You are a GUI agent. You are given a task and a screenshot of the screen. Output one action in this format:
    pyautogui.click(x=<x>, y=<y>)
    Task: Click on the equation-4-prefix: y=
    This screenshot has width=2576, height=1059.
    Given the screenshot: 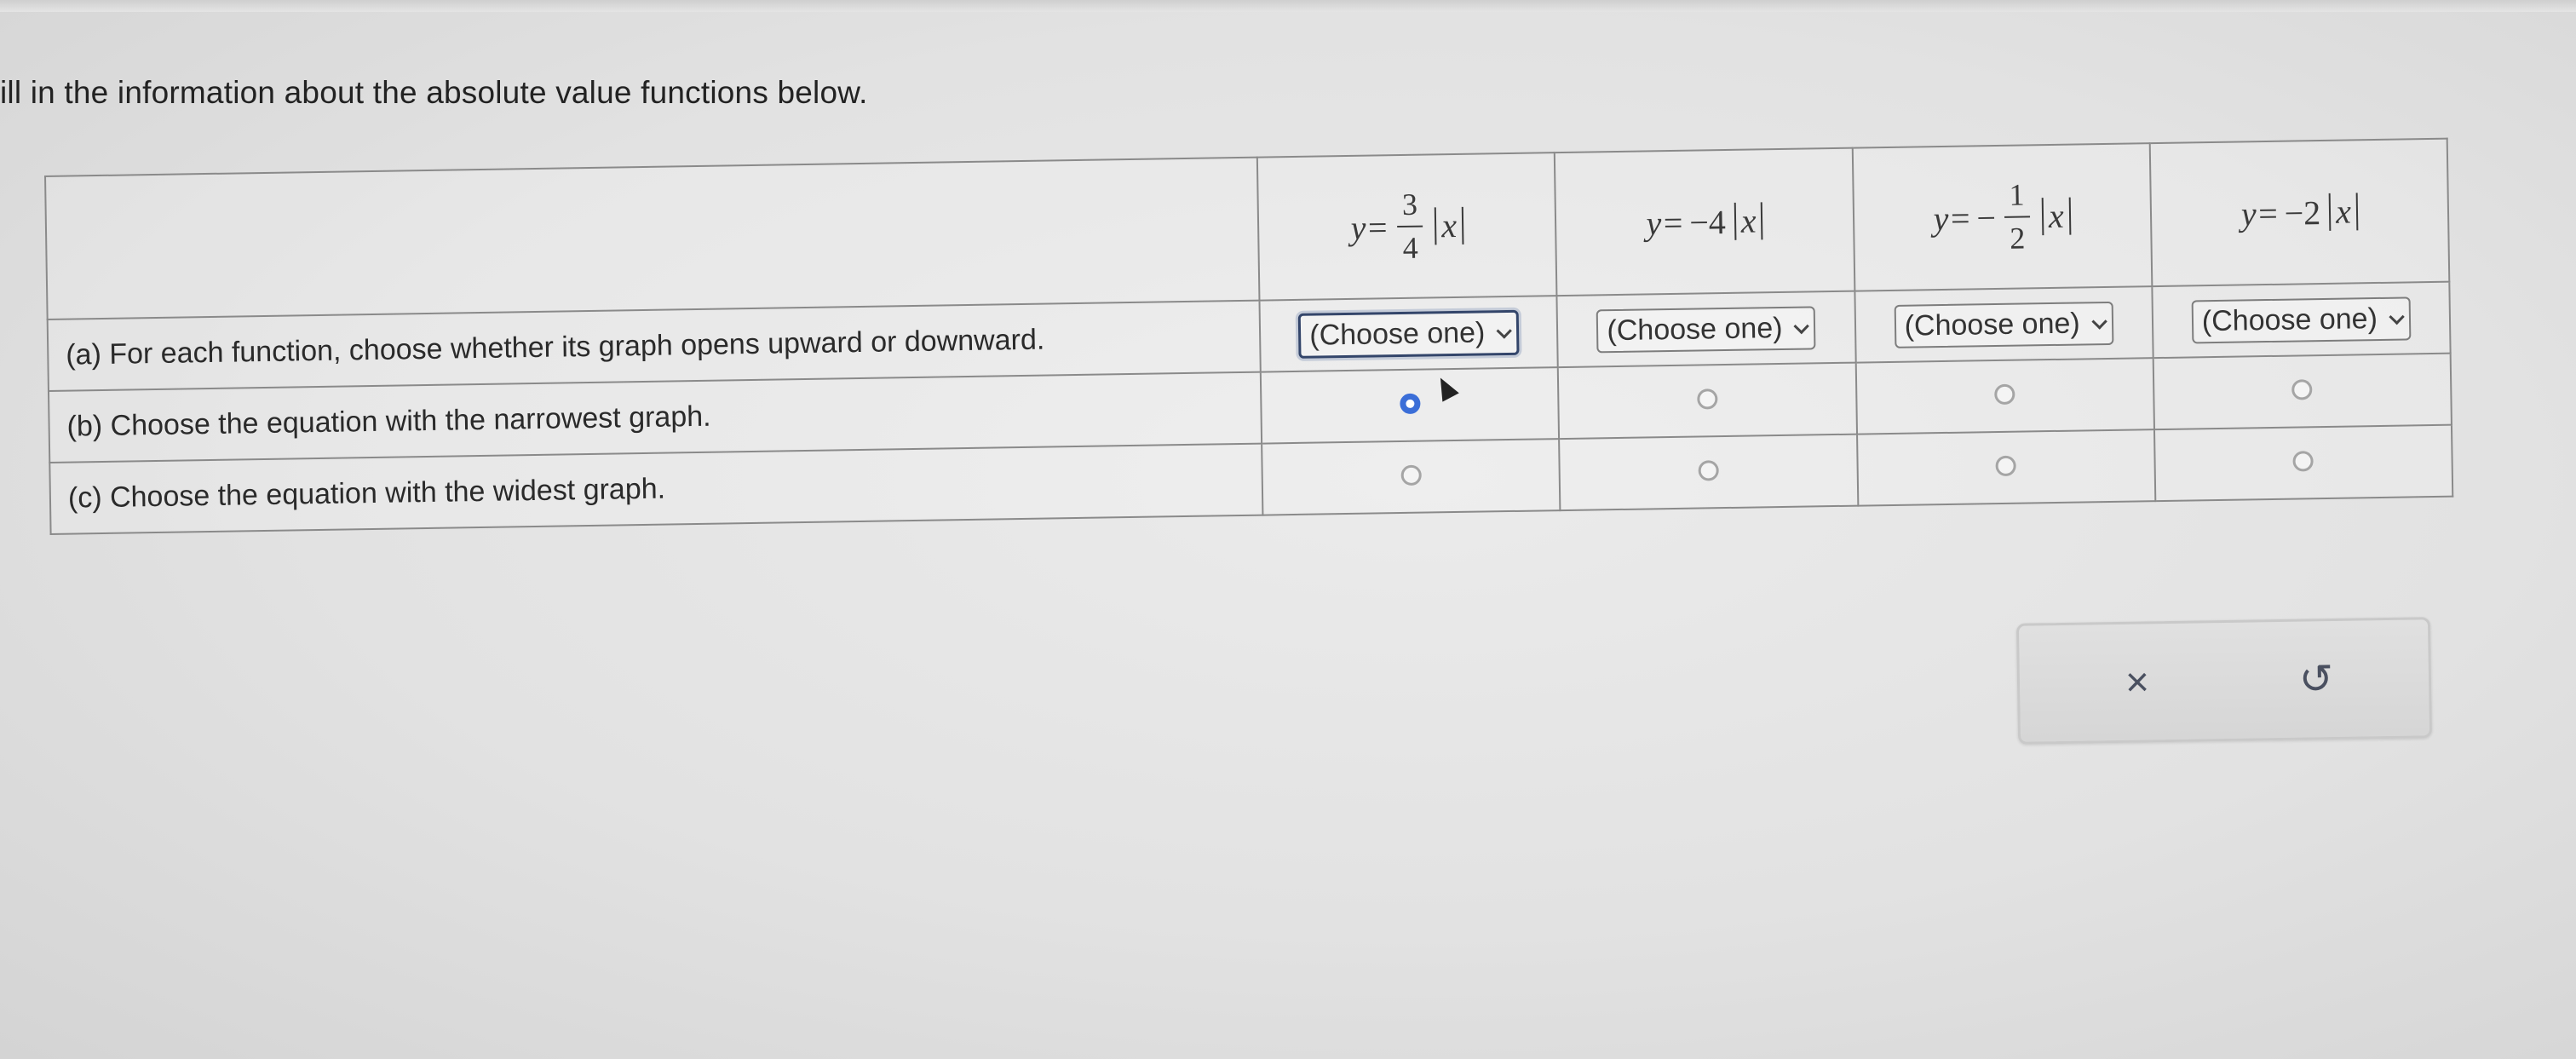 What is the action you would take?
    pyautogui.click(x=2260, y=213)
    